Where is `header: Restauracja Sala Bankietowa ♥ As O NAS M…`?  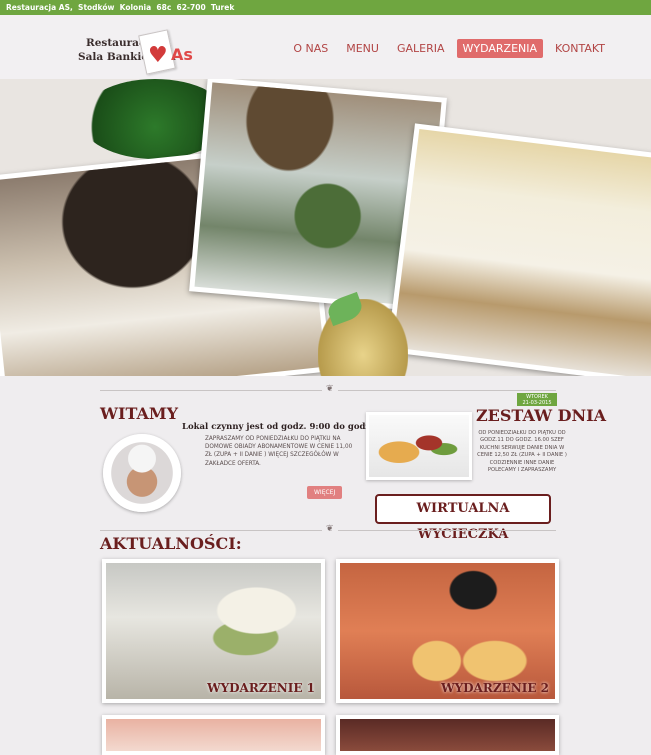
header: Restauracja Sala Bankietowa ♥ As O NAS M… is located at coordinates (325, 47).